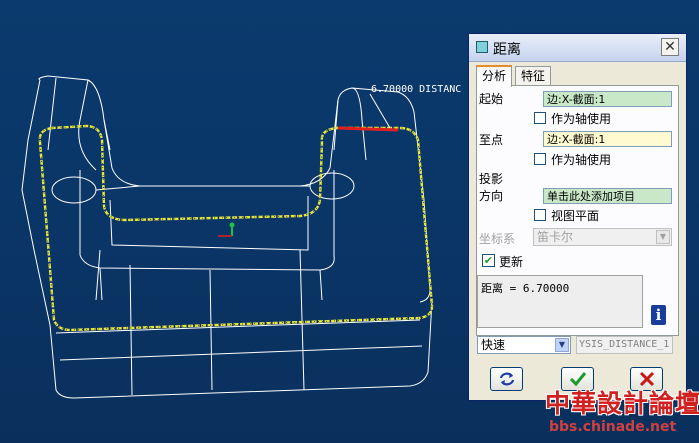 The image size is (699, 443). I want to click on from-label: 起始, so click(491, 99).